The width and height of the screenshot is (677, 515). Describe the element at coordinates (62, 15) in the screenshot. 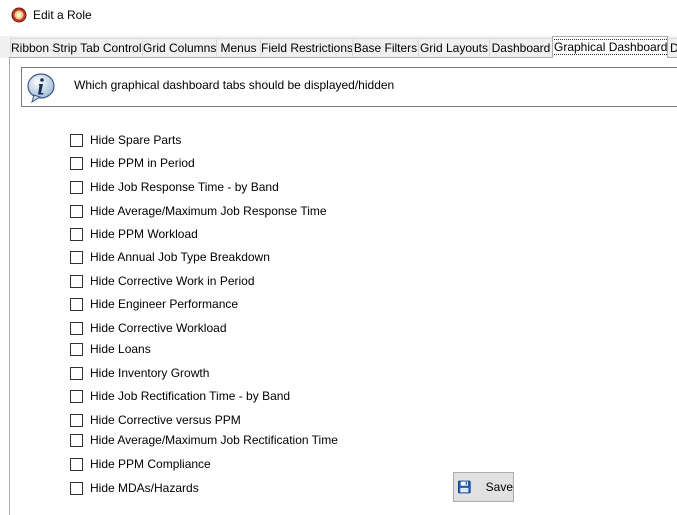

I see `window-title: Edit a Role` at that location.